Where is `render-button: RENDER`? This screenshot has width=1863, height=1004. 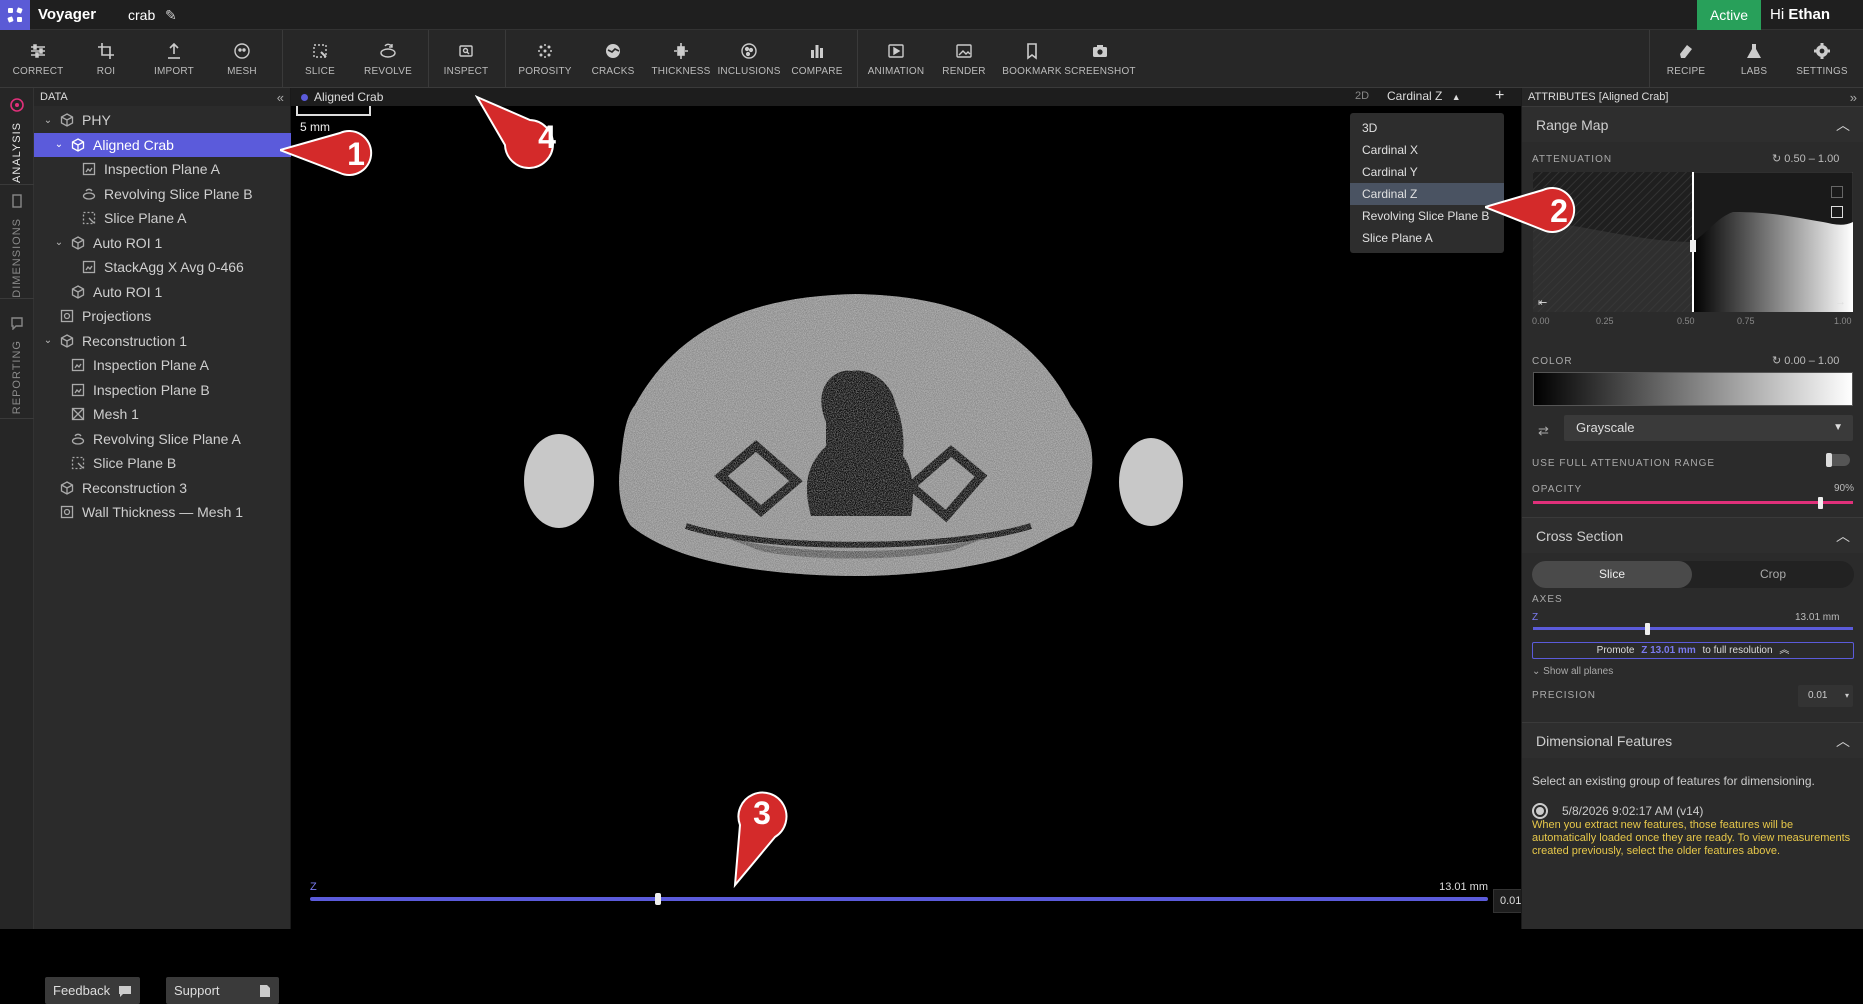 render-button: RENDER is located at coordinates (964, 59).